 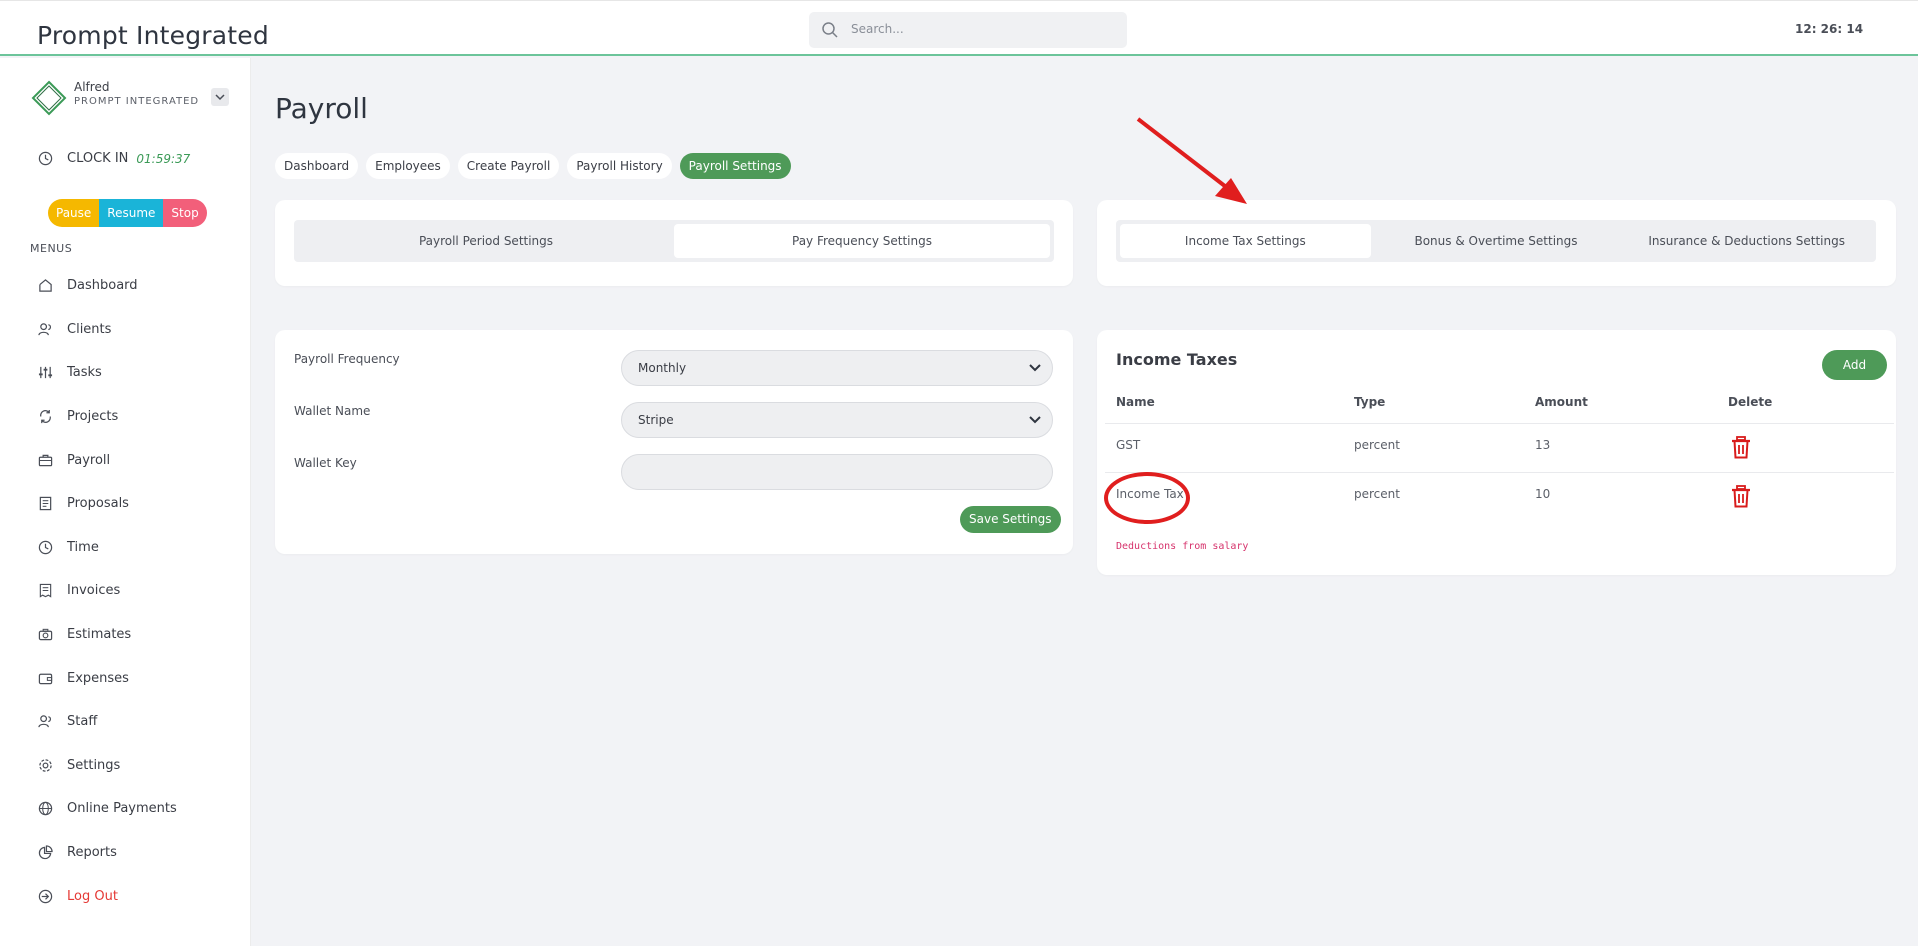 I want to click on sidebar-item-label: Projects, so click(x=93, y=417).